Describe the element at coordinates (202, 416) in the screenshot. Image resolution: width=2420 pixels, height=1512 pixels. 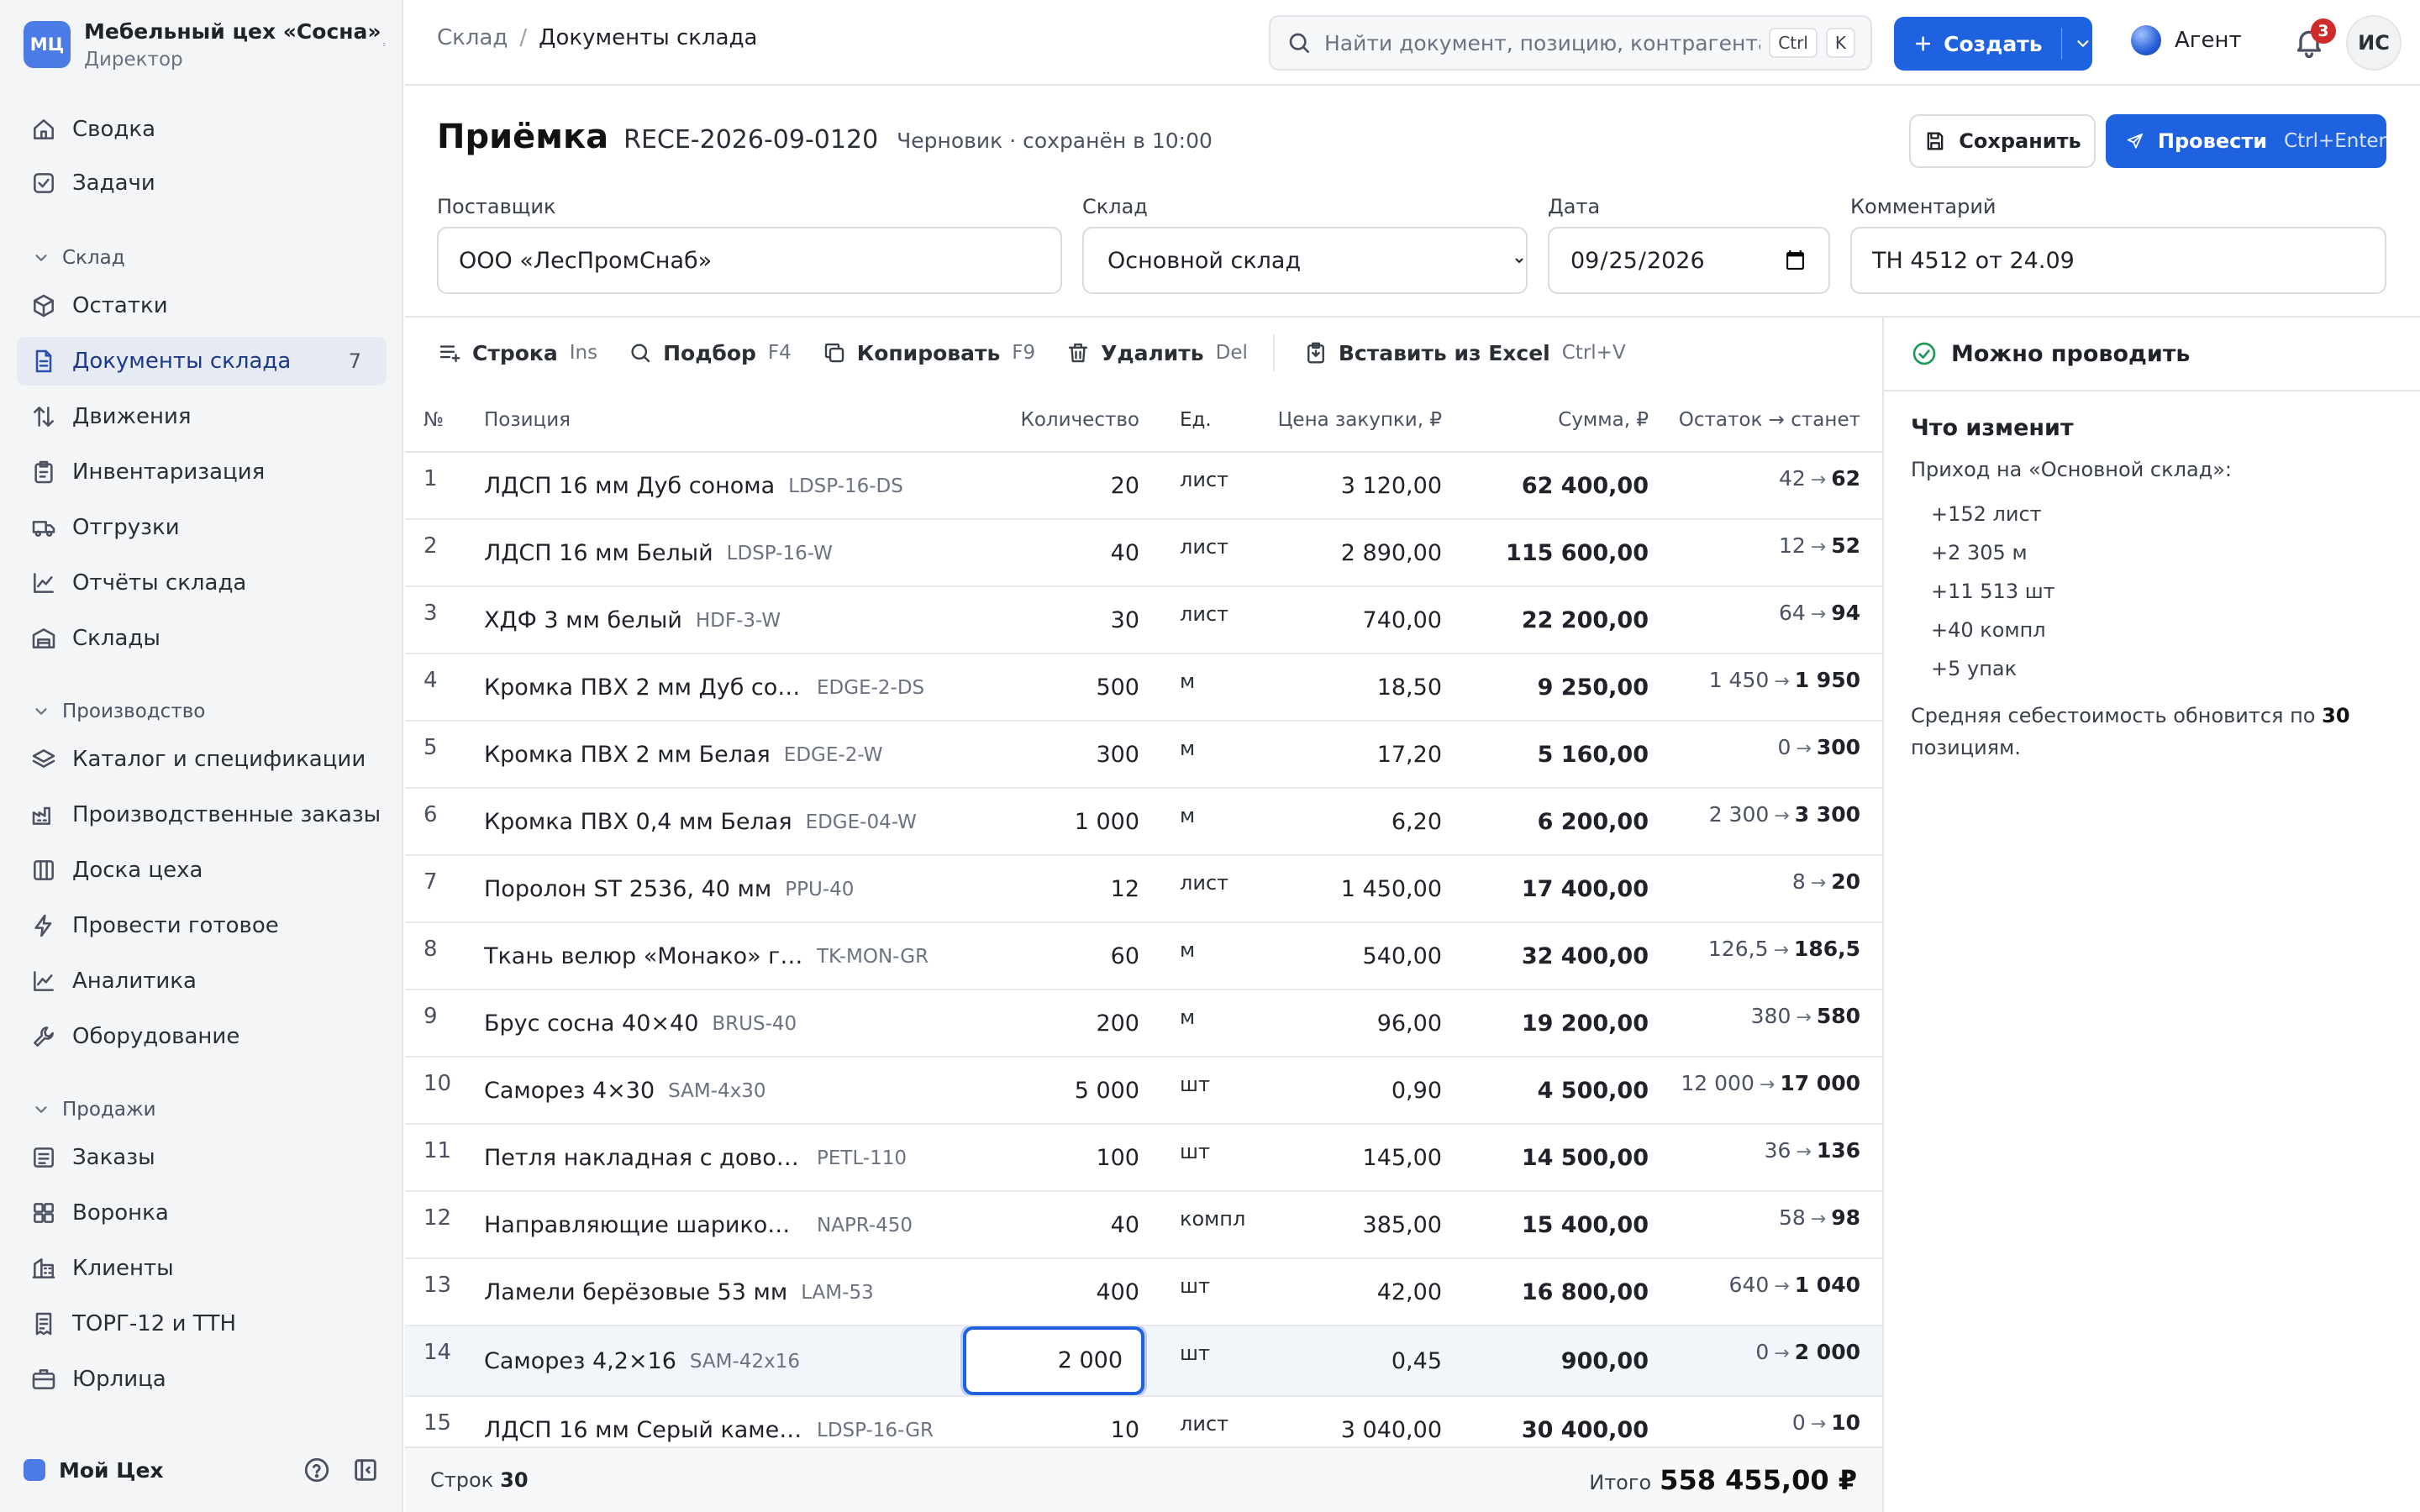
I see `sidebar-item-движения: Движения` at that location.